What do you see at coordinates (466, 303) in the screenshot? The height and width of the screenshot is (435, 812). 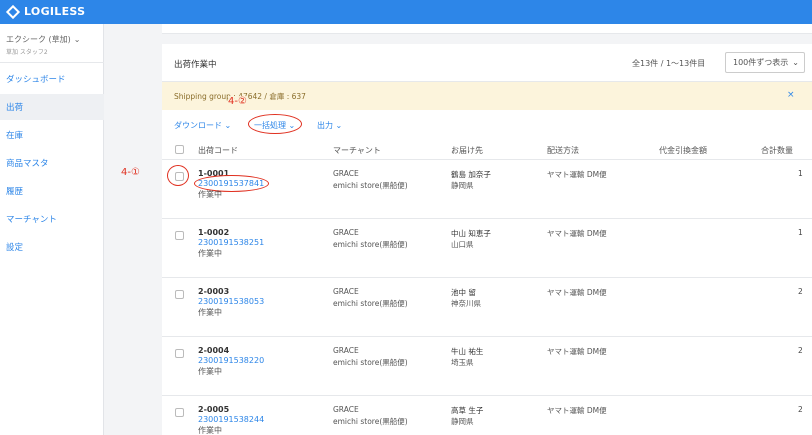 I see `recipient-prefecture: 神奈川県` at bounding box center [466, 303].